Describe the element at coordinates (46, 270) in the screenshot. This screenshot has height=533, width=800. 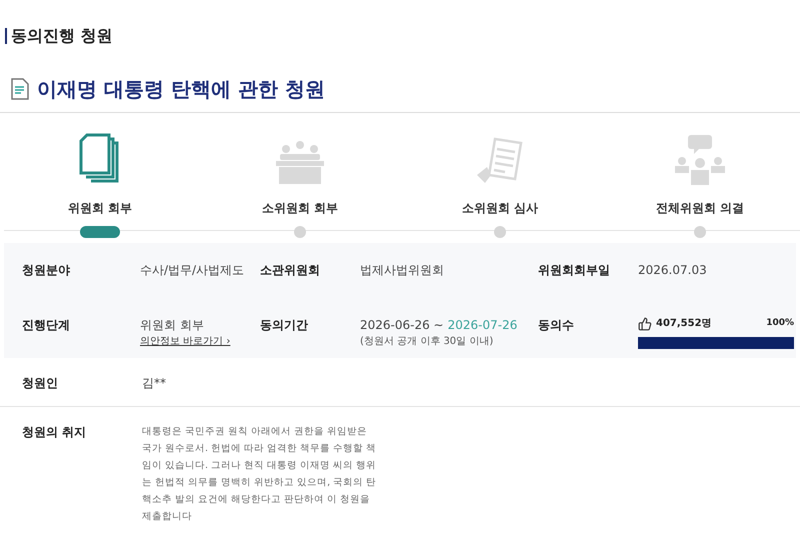
I see `field-label: 청원분야` at that location.